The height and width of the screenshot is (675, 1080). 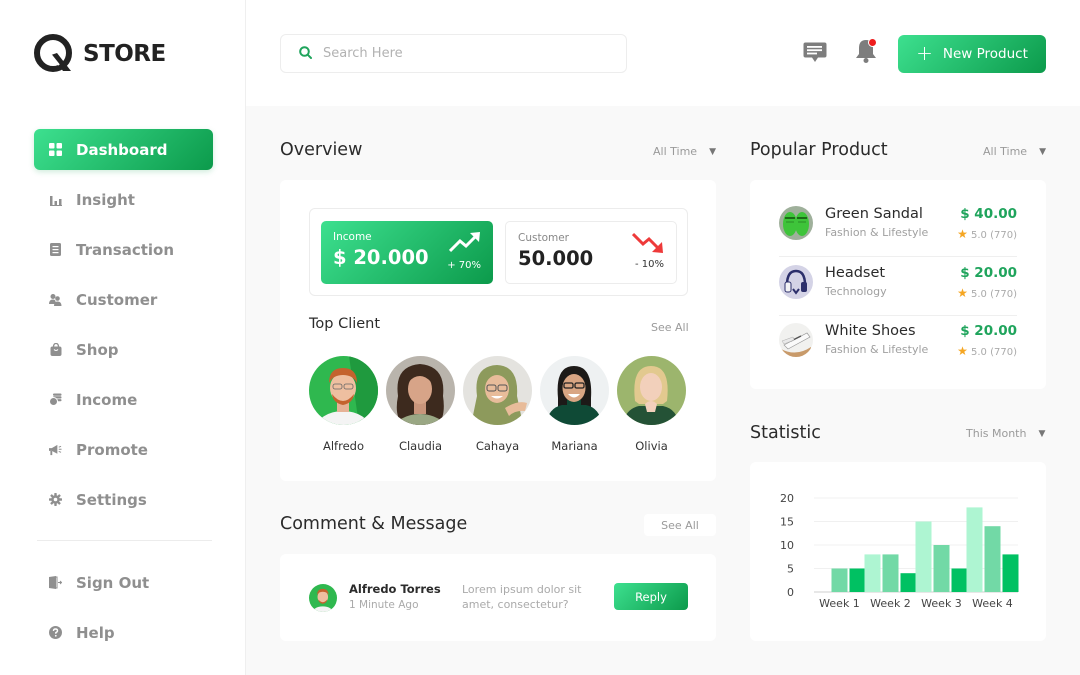 I want to click on chart-x-tick-label: Week 4, so click(x=992, y=603).